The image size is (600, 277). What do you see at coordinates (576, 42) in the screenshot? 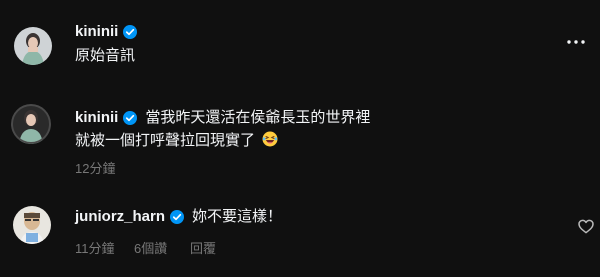
I see `more-options-icon` at bounding box center [576, 42].